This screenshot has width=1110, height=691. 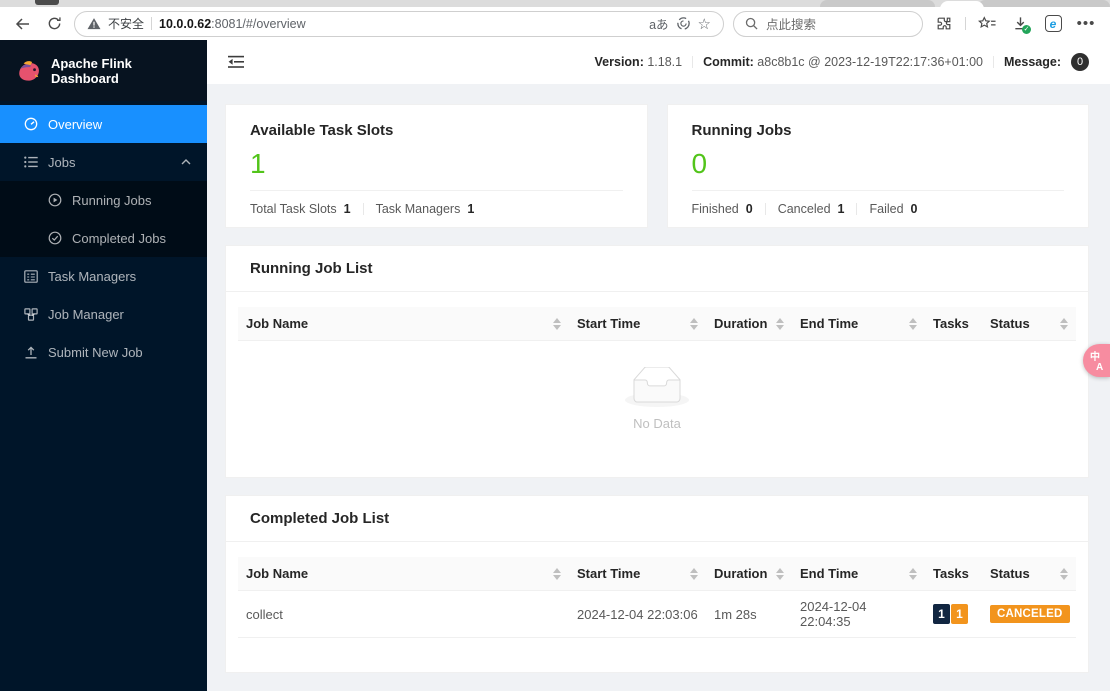 What do you see at coordinates (1080, 62) in the screenshot?
I see `message-count-badge: 0` at bounding box center [1080, 62].